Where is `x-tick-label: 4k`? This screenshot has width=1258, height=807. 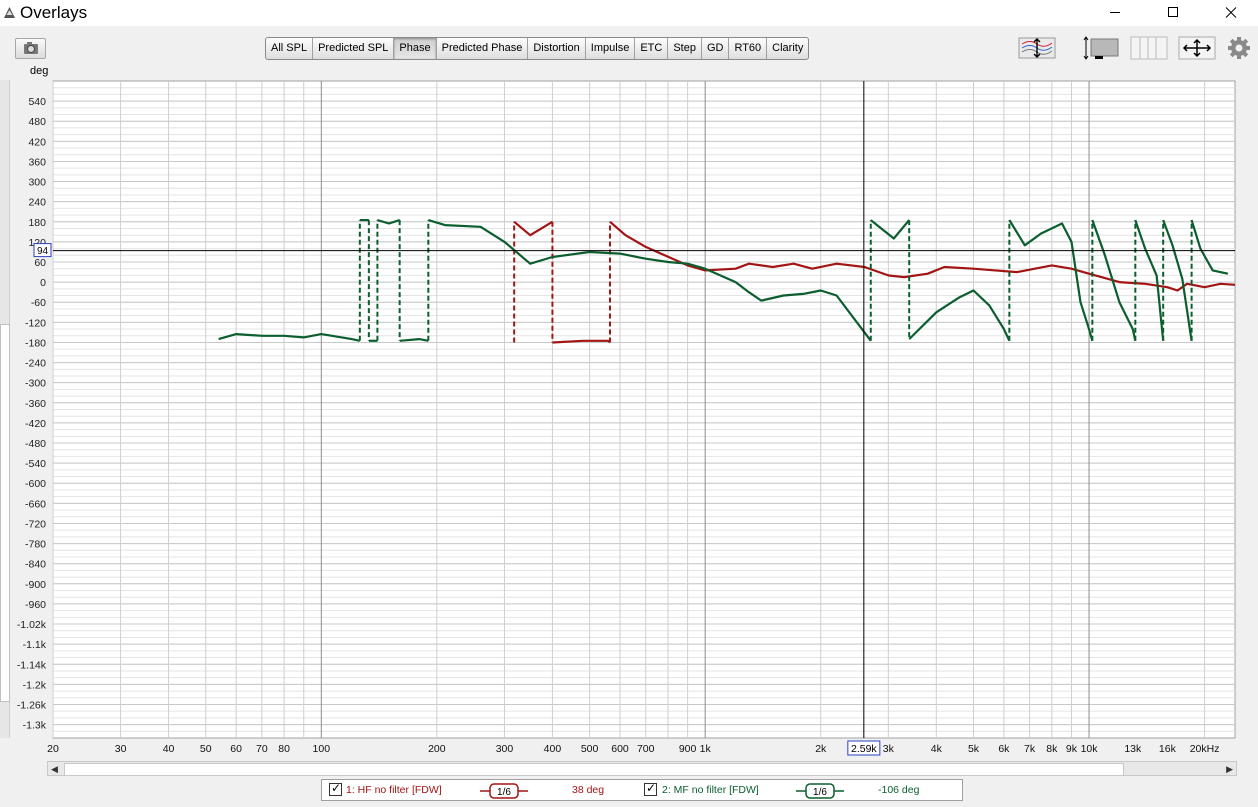
x-tick-label: 4k is located at coordinates (937, 749).